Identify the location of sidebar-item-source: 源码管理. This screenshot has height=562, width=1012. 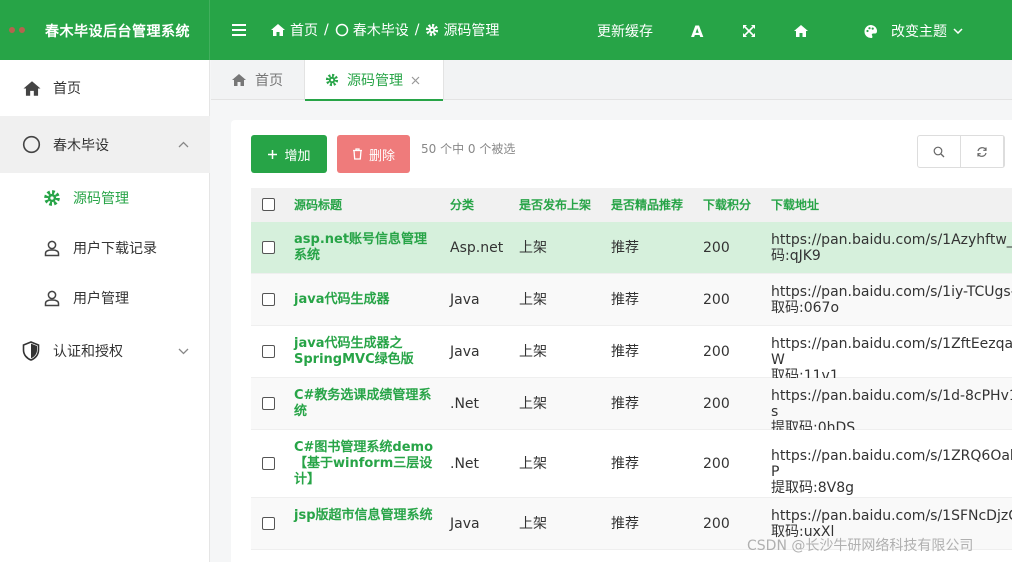
(105, 198).